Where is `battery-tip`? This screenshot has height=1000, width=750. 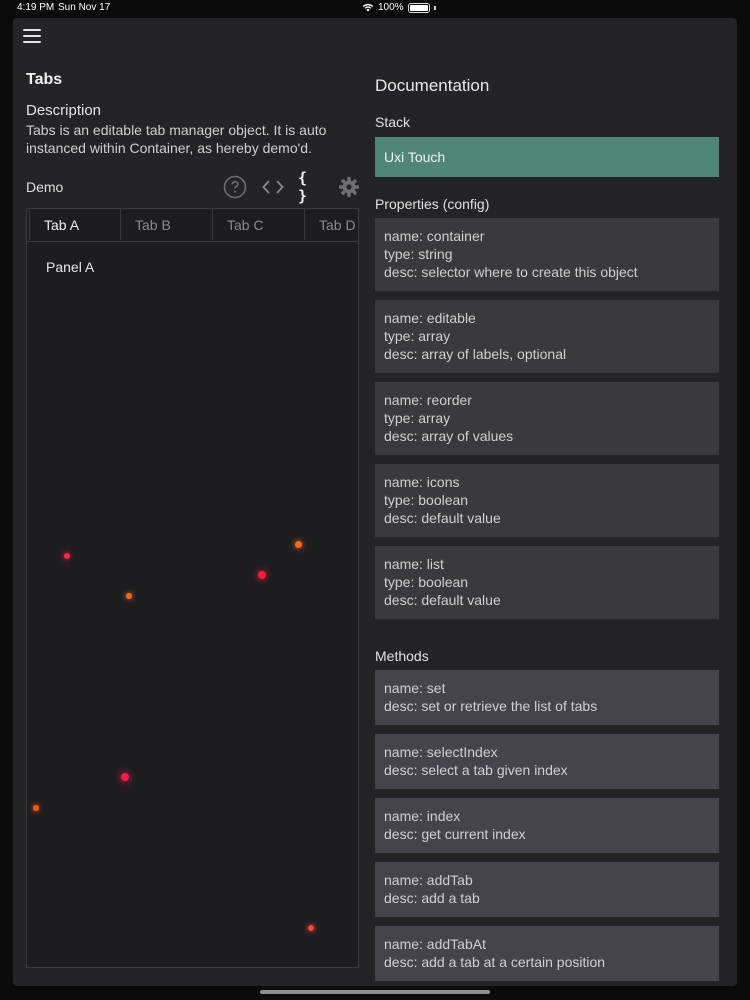
battery-tip is located at coordinates (434, 7).